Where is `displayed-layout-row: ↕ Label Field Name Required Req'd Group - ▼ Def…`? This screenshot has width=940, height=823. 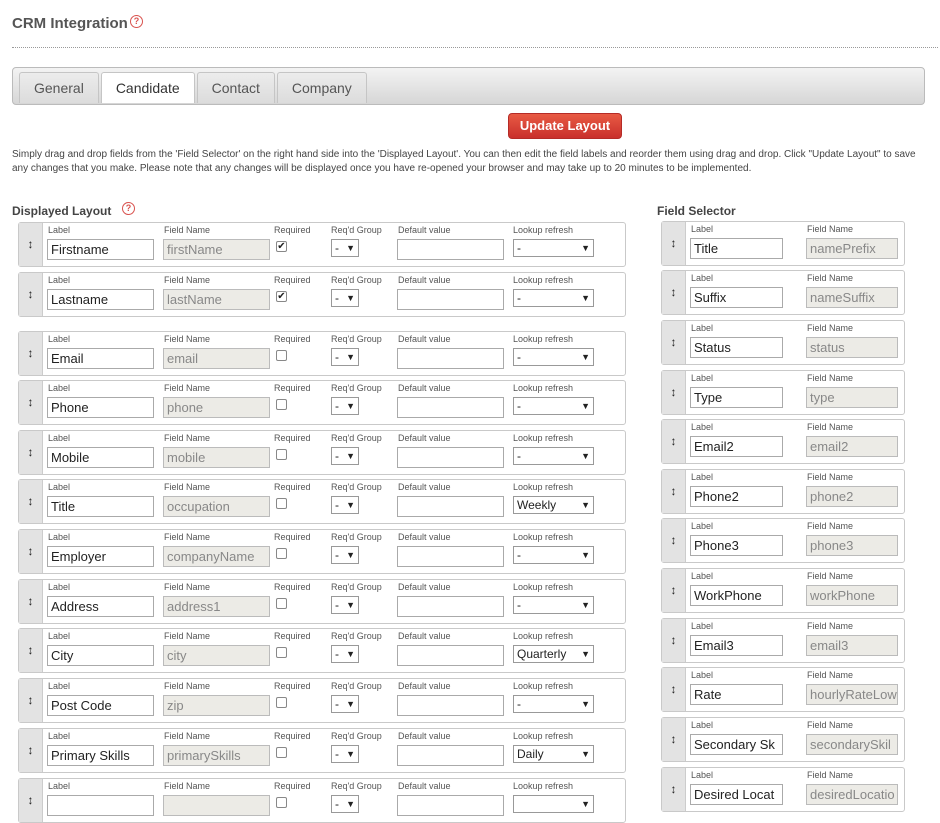 displayed-layout-row: ↕ Label Field Name Required Req'd Group - ▼ Def… is located at coordinates (322, 800).